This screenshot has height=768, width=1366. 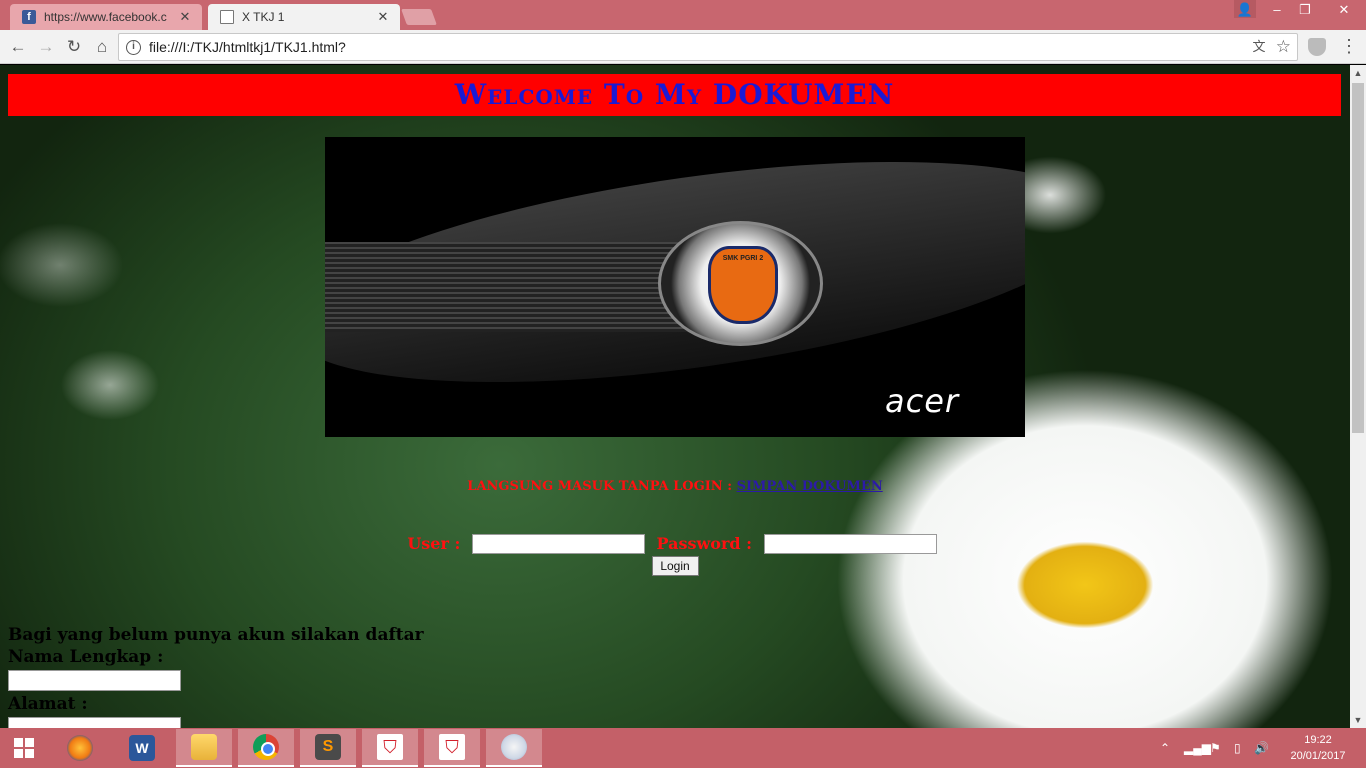 What do you see at coordinates (810, 486) in the screenshot?
I see `save-documents-link: SIMPAN DOKUMEN` at bounding box center [810, 486].